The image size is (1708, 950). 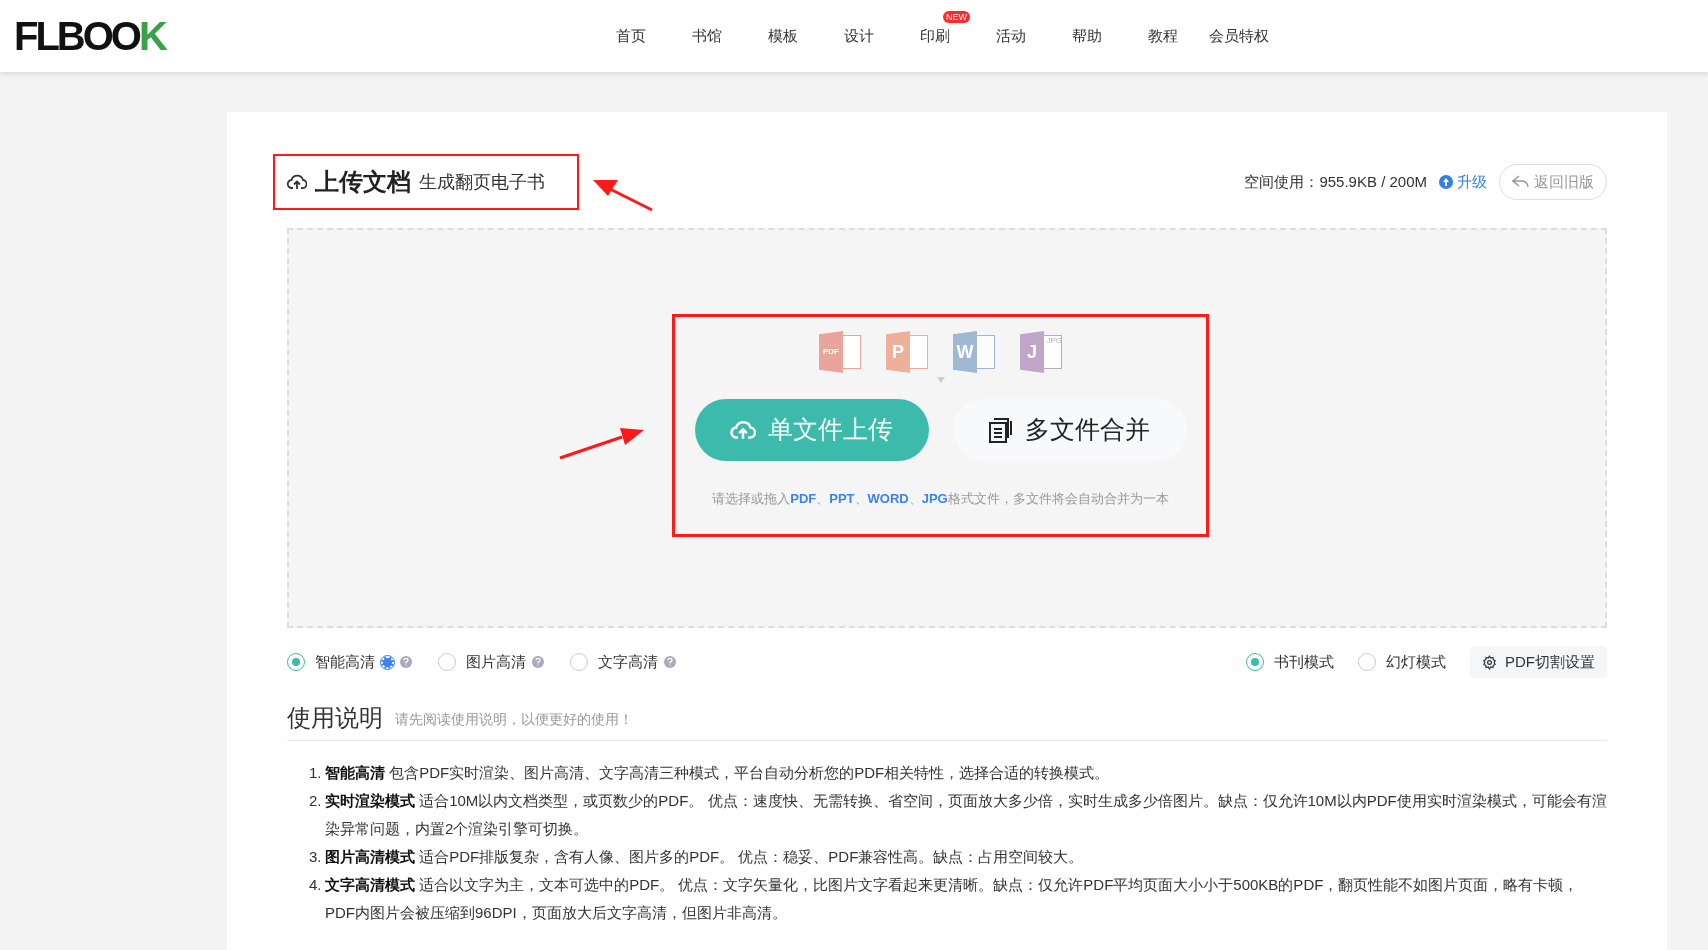 I want to click on new-badge: NEW, so click(x=956, y=16).